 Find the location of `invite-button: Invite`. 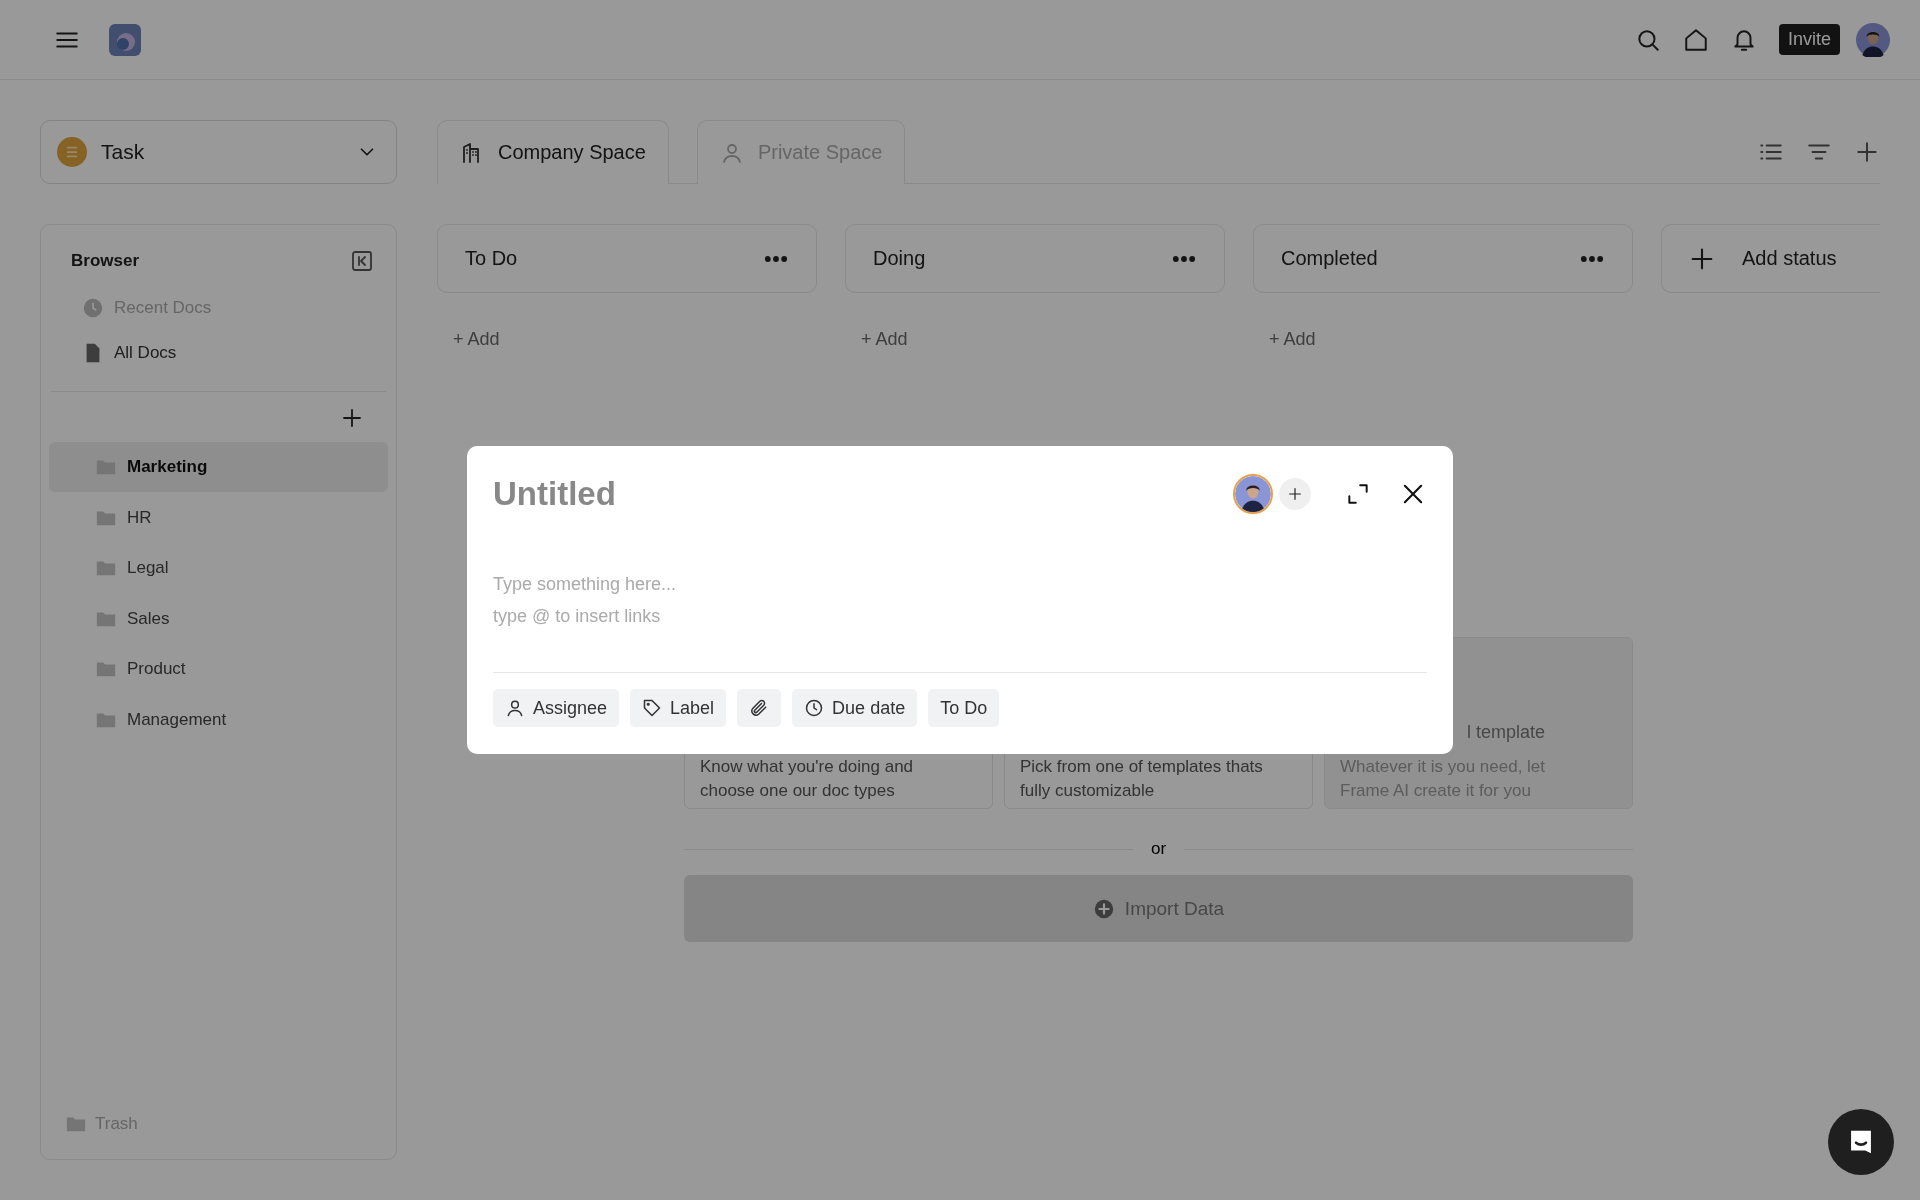

invite-button: Invite is located at coordinates (1809, 39).